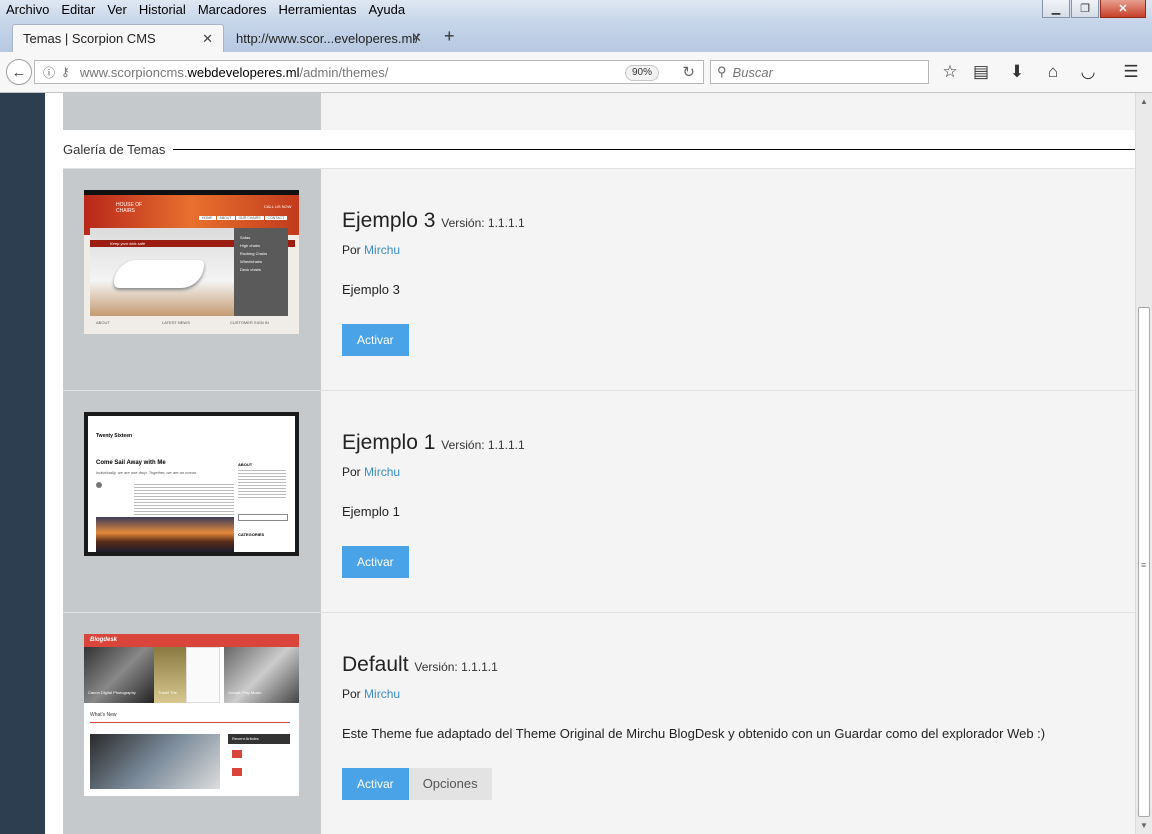 The height and width of the screenshot is (834, 1152). Describe the element at coordinates (433, 442) in the screenshot. I see `theme-title: Ejemplo 1 Versión: 1.1.1.1` at that location.